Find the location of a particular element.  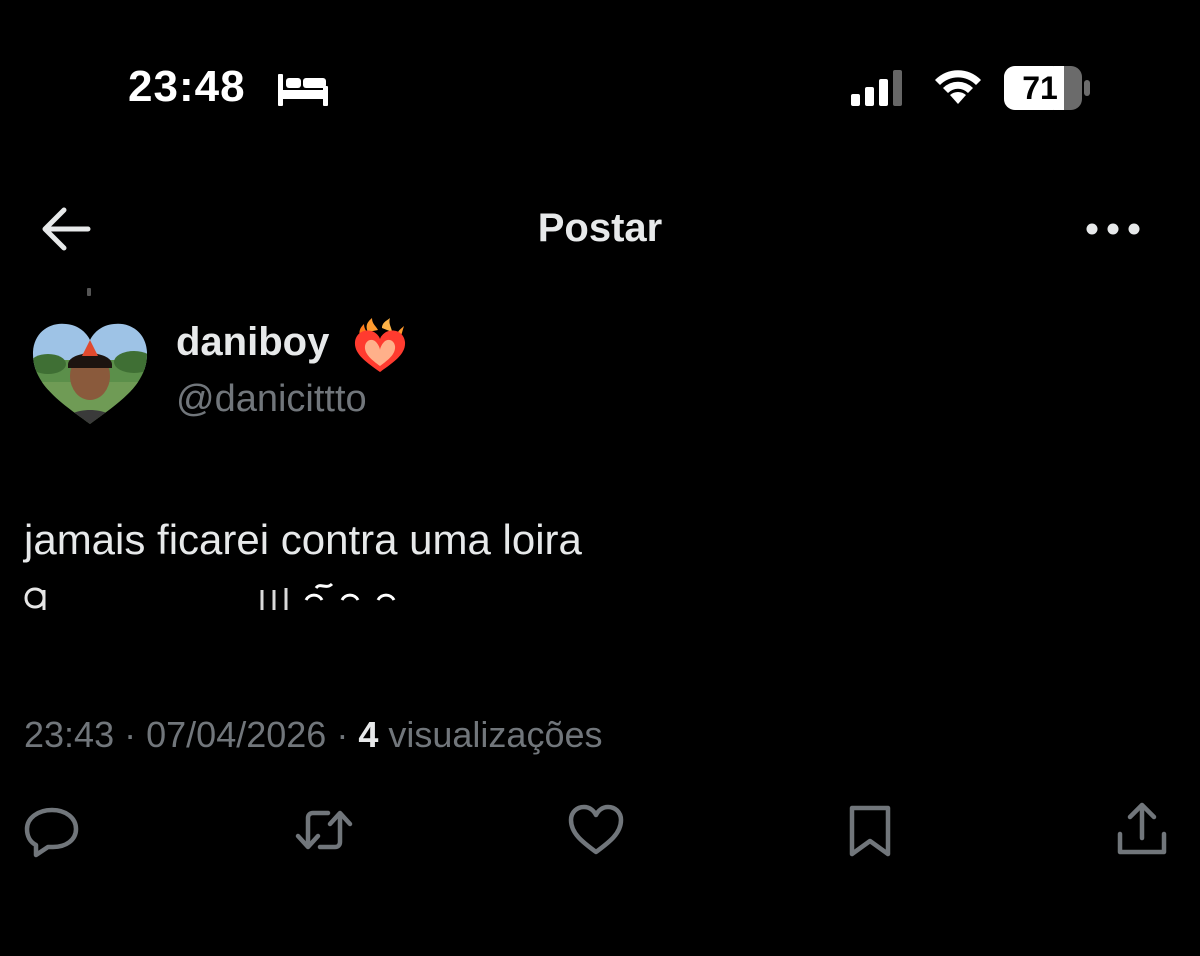

sleep-mode-icon is located at coordinates (303, 90).